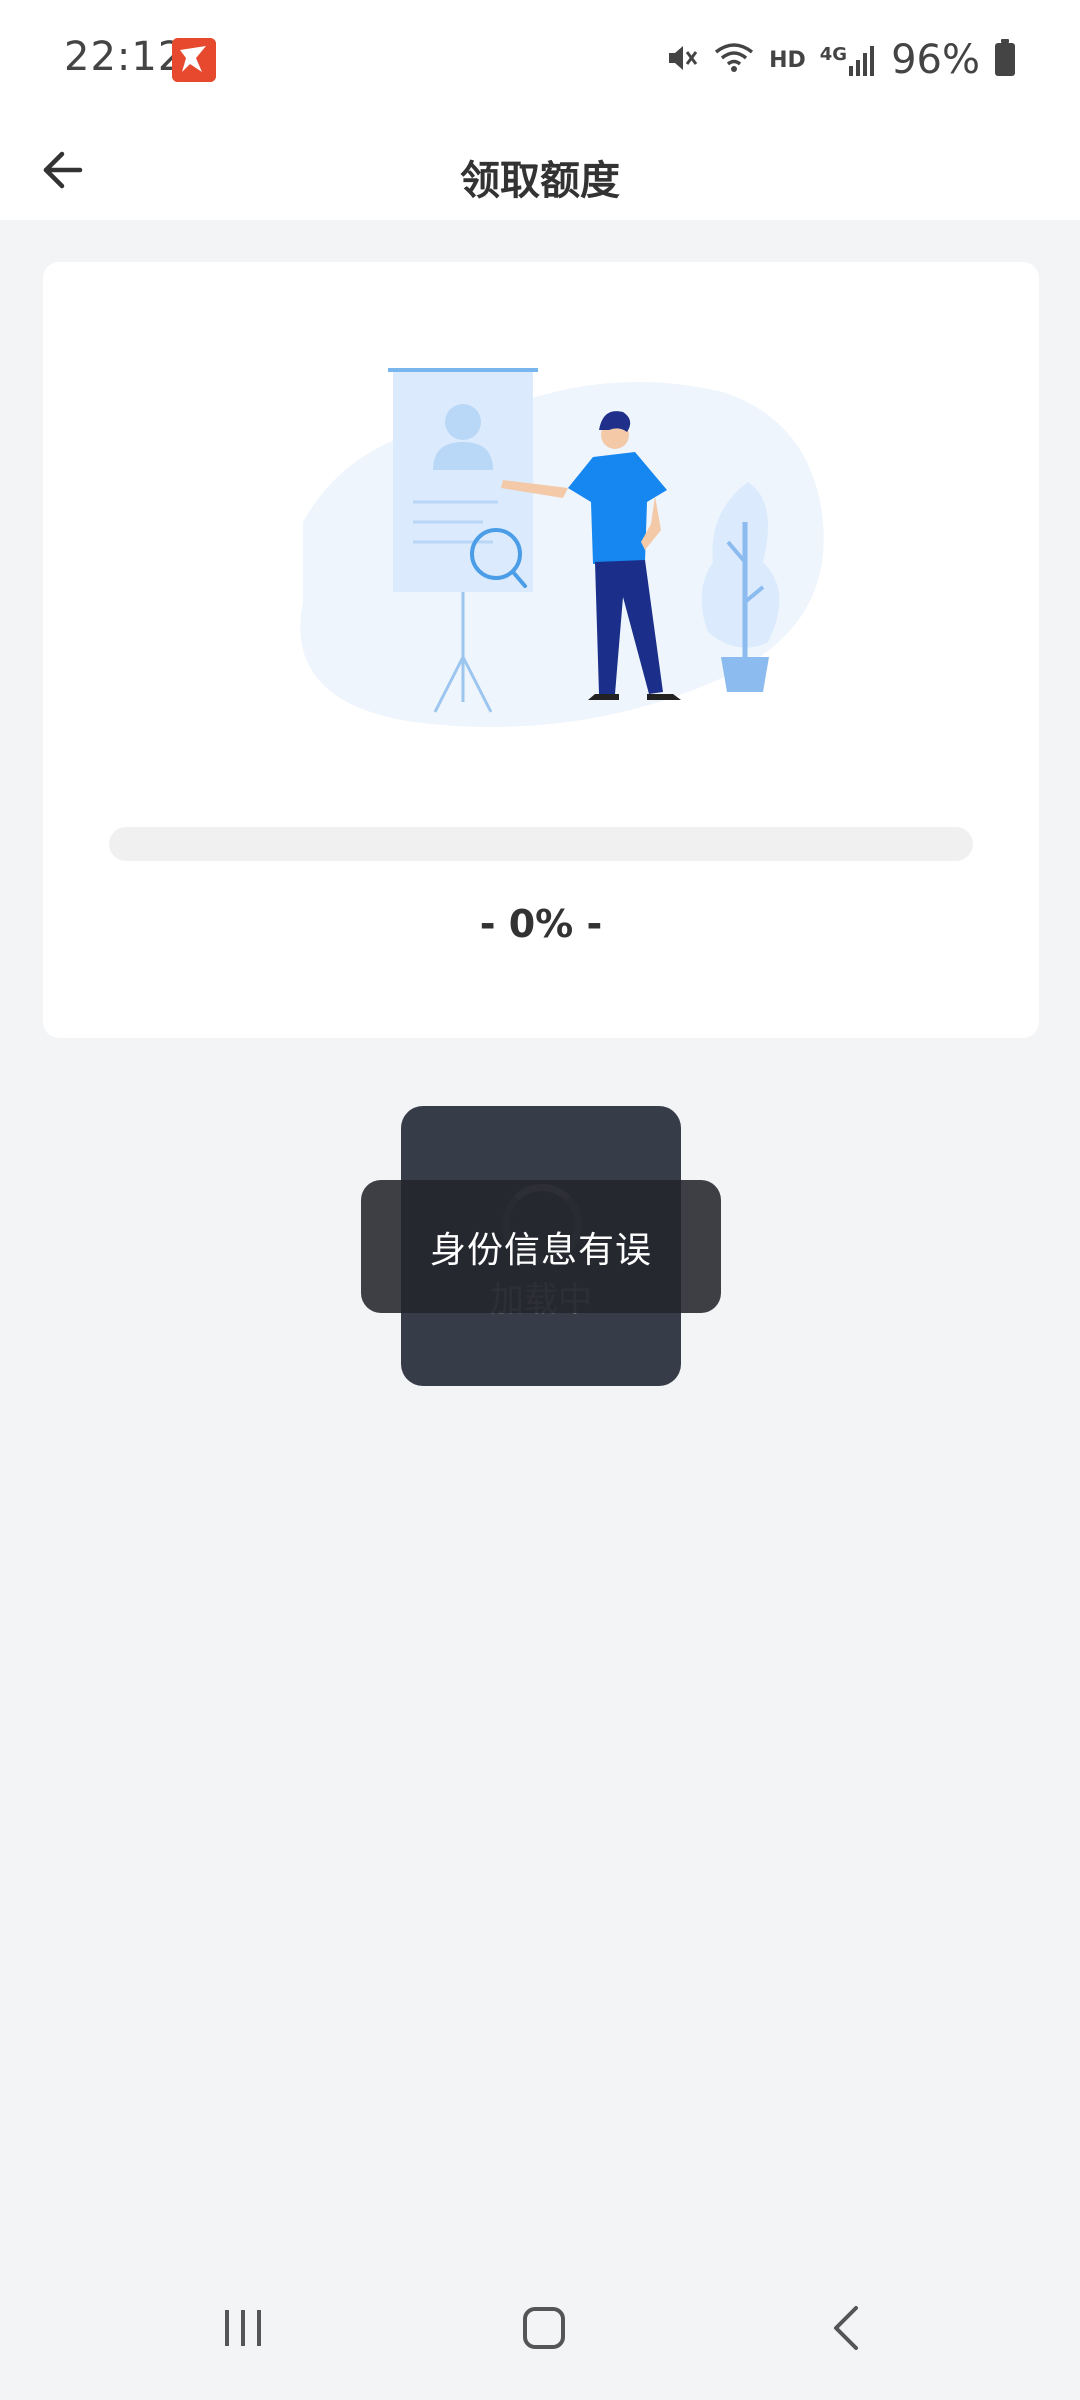 Image resolution: width=1080 pixels, height=2400 pixels. Describe the element at coordinates (833, 54) in the screenshot. I see `signal-label: 4G` at that location.